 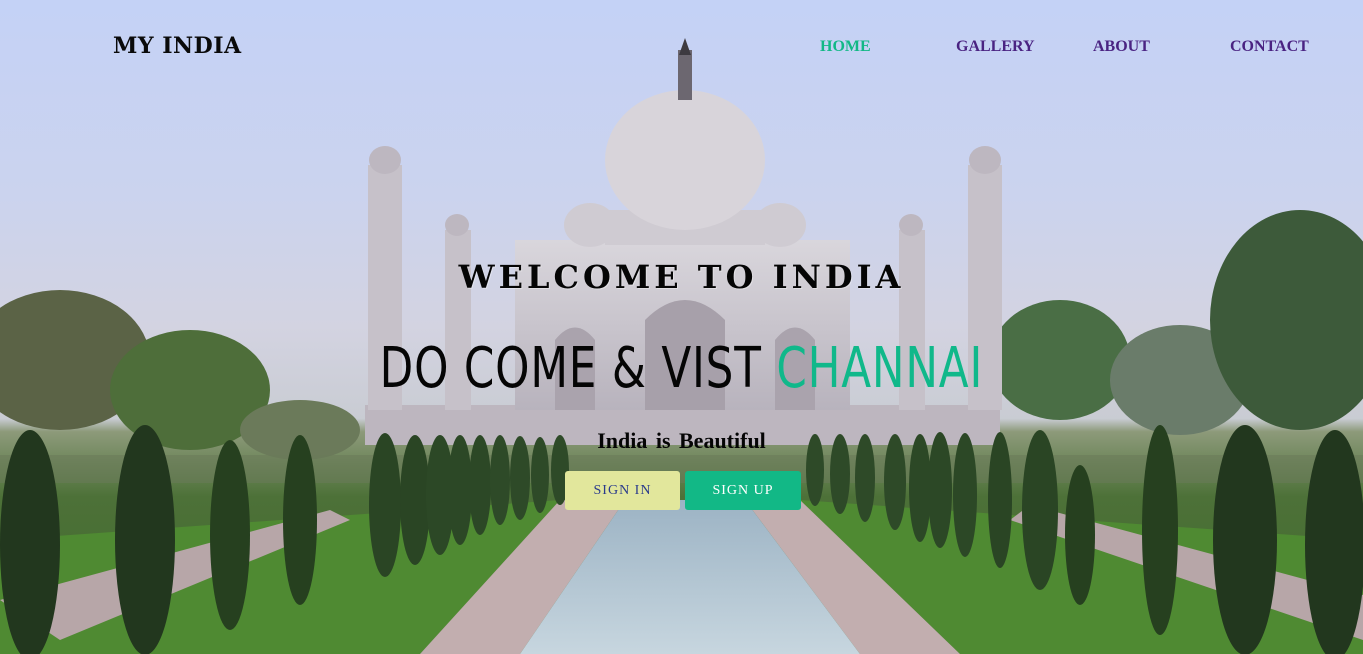 What do you see at coordinates (622, 490) in the screenshot?
I see `sign-in-button: SIGN IN` at bounding box center [622, 490].